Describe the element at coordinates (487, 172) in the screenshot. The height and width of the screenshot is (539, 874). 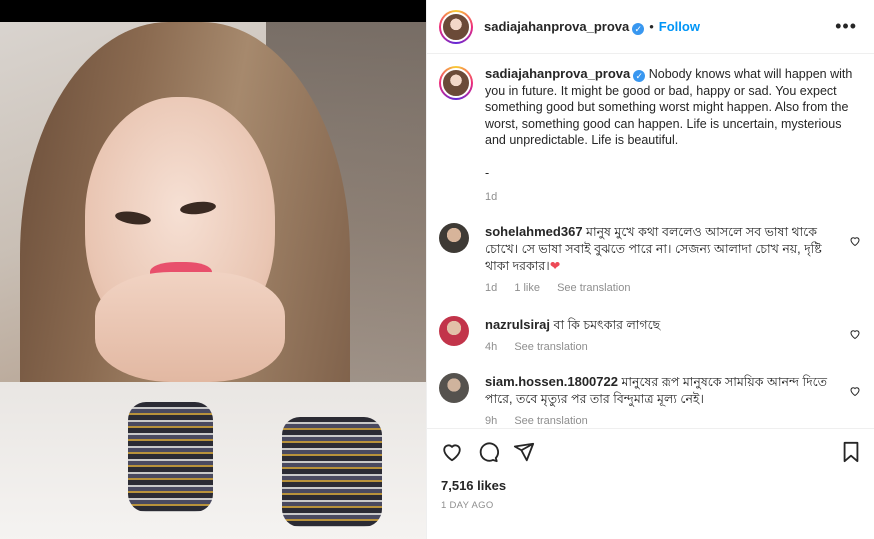
I see `caption-extra: -` at that location.